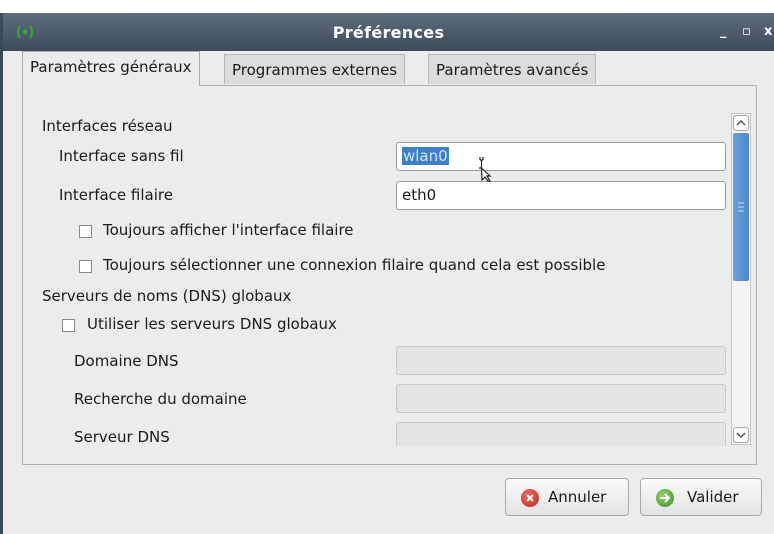 The width and height of the screenshot is (774, 534). Describe the element at coordinates (228, 230) in the screenshot. I see `always-show-wired-label: Toujours afficher l'interface filaire` at that location.